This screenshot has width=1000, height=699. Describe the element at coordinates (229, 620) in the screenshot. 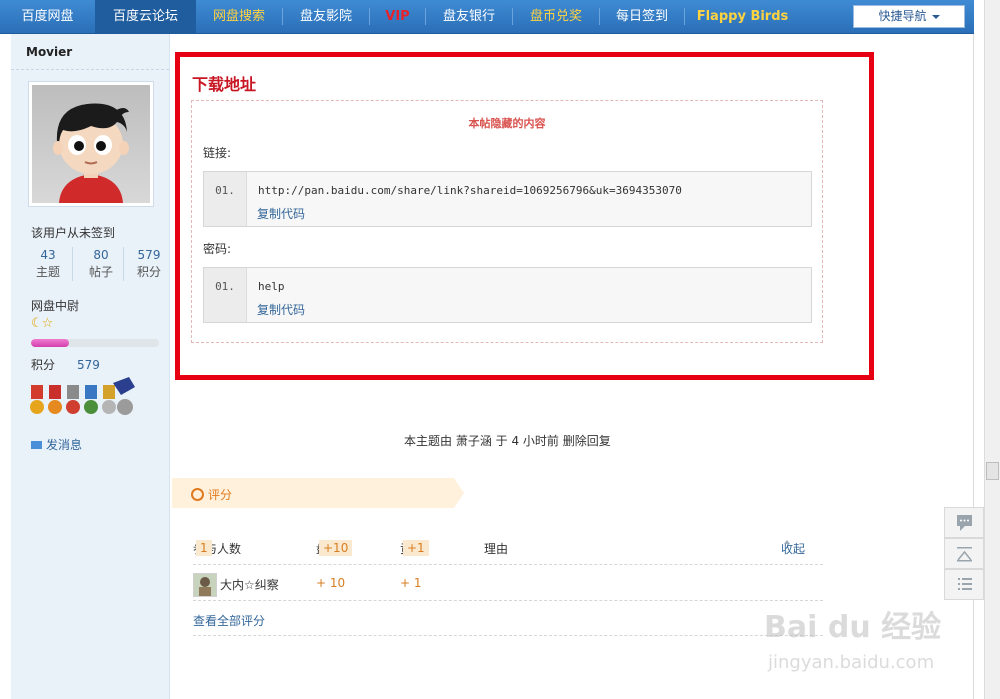

I see `view-all-ratings-link: 查看全部评分` at that location.